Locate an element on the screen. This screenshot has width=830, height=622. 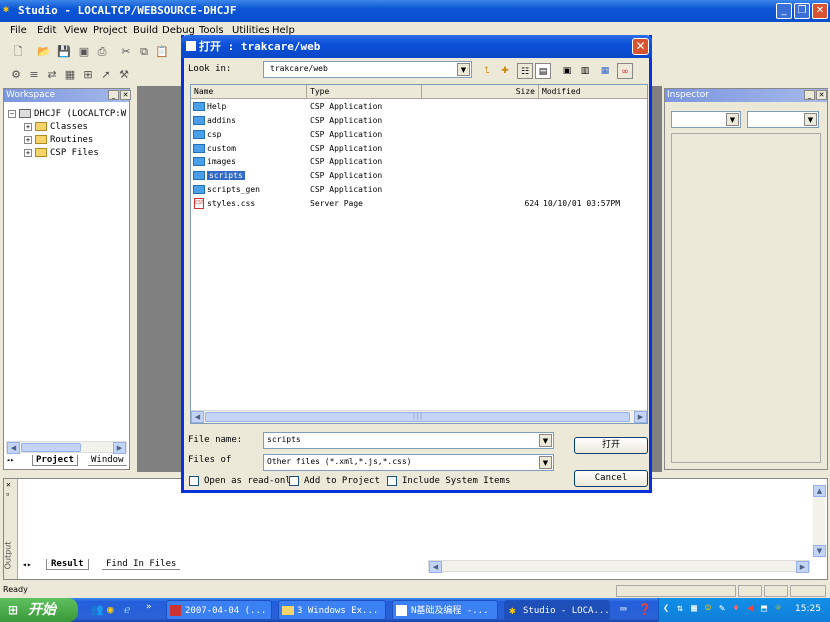
tray-expand-icon: ❮ is located at coordinates (666, 608).